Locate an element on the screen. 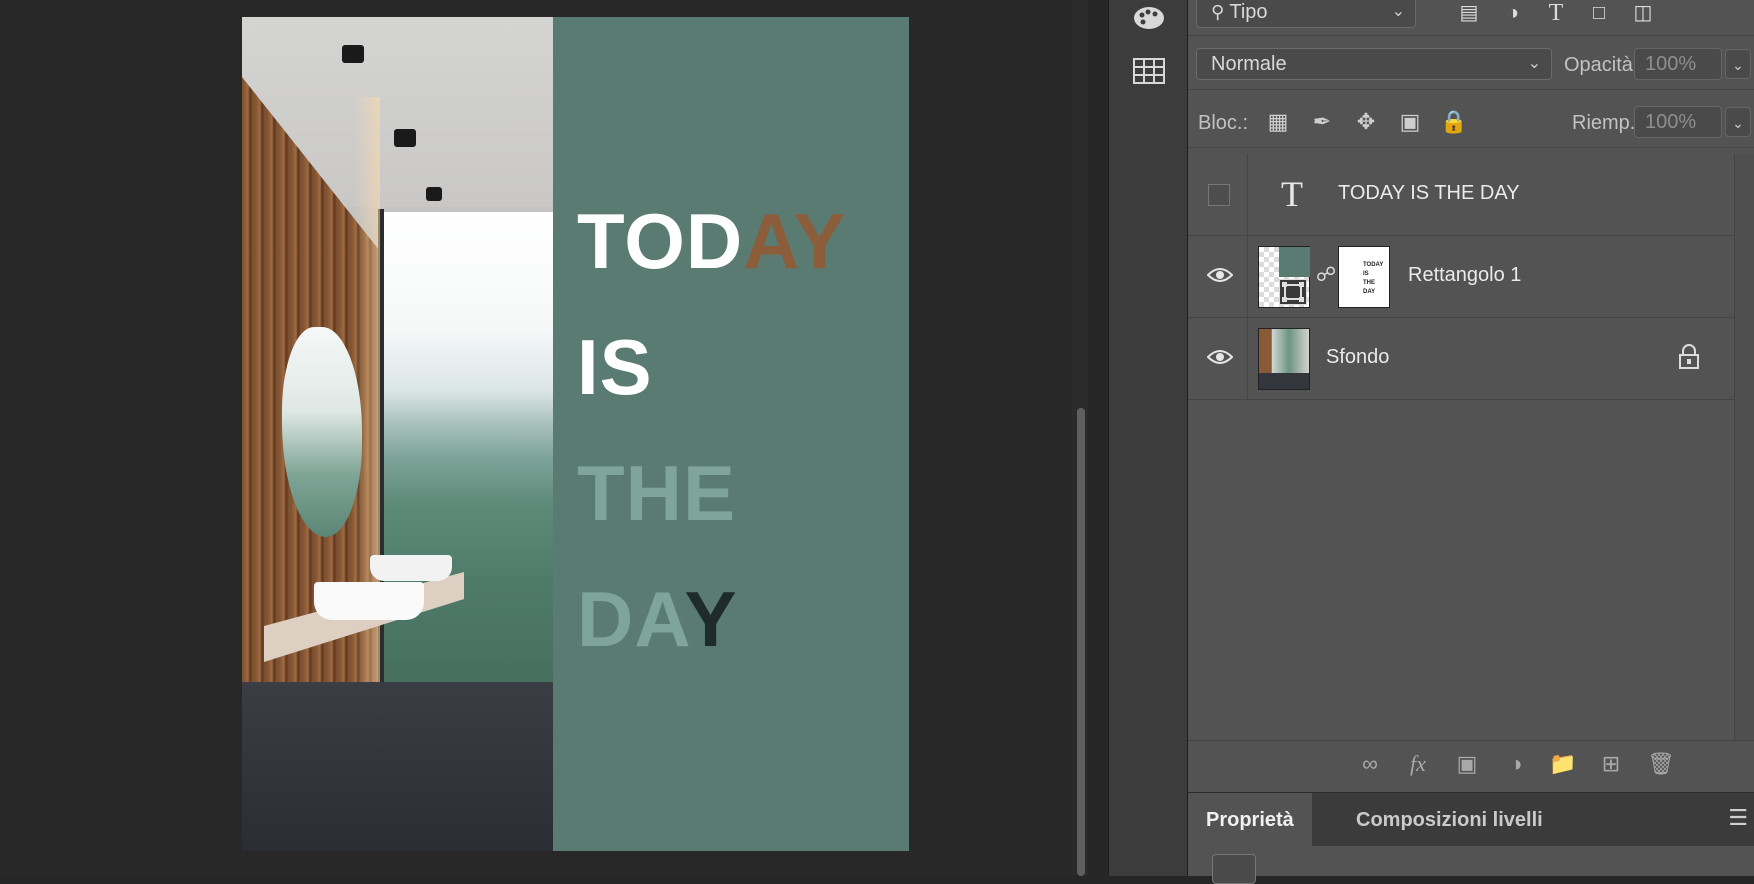  layer-row: ☍ TODAY IS THE DAY Rettangolo 1 is located at coordinates (1461, 277).